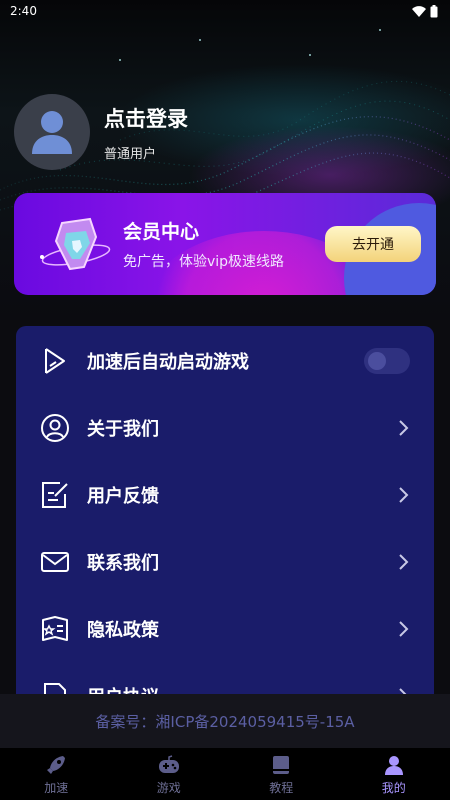 Image resolution: width=450 pixels, height=800 pixels. I want to click on tab-label: 加速, so click(56, 787).